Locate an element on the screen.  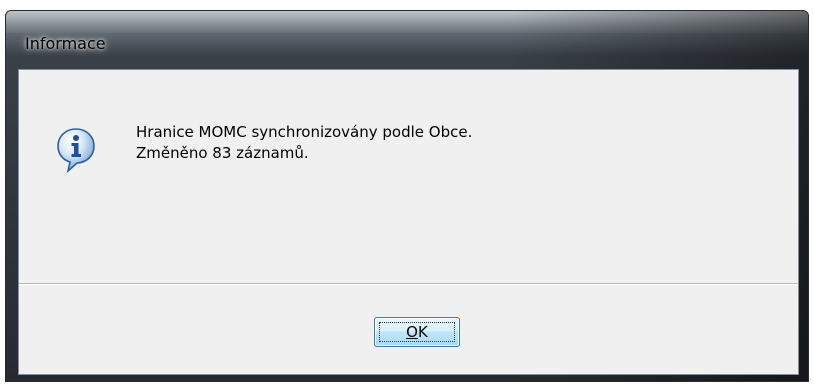
title-bar: Informace is located at coordinates (407, 40).